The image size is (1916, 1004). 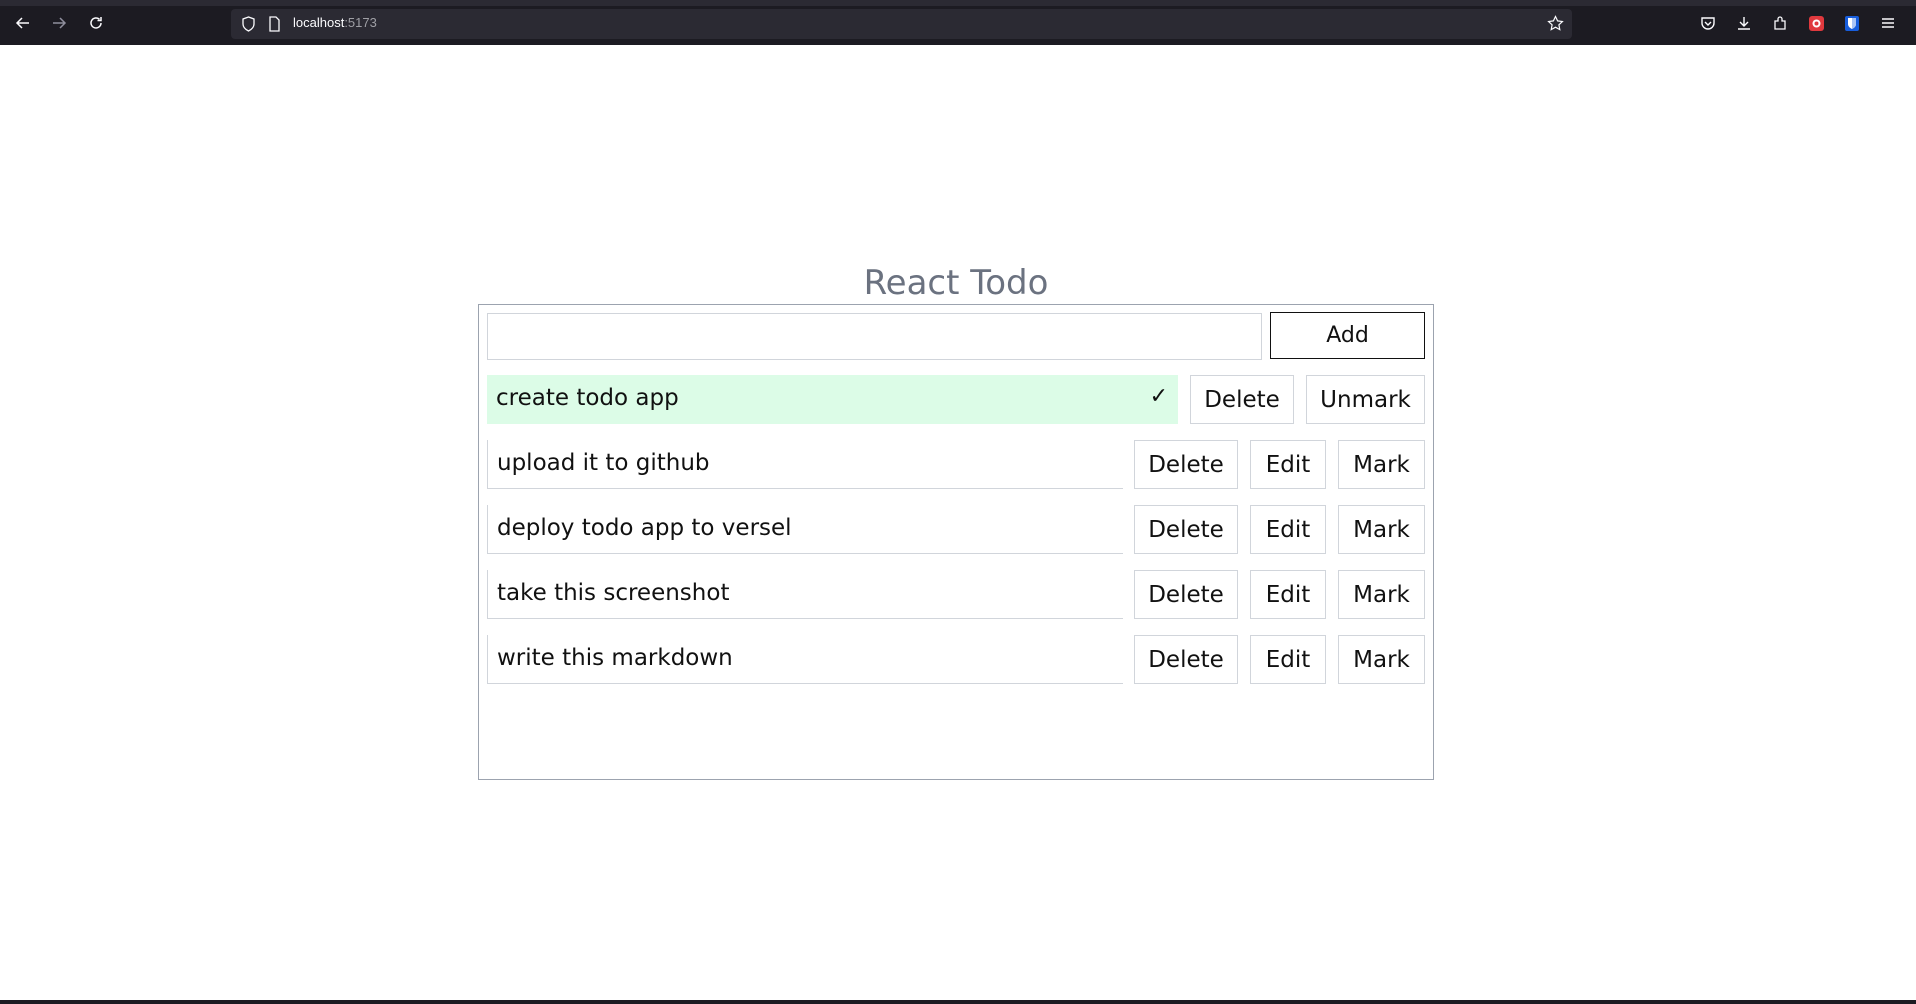 I want to click on page-title: React Todo, so click(x=956, y=283).